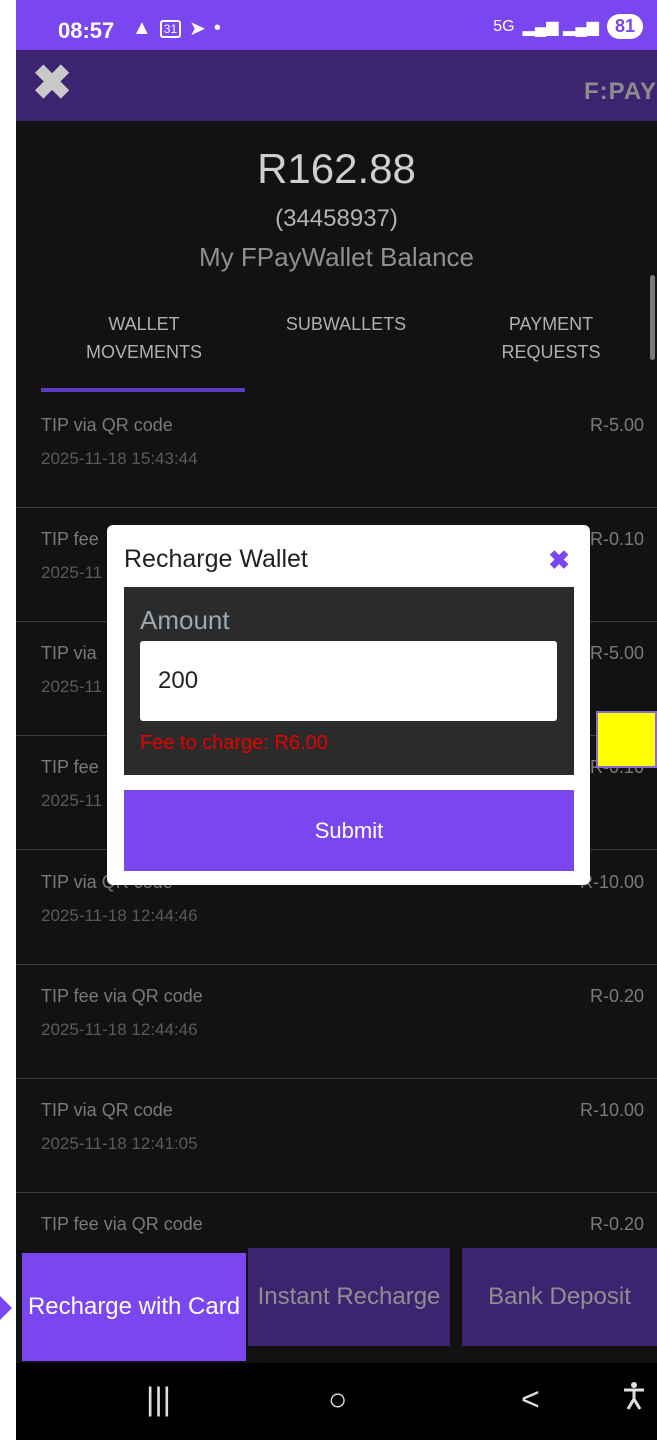 The width and height of the screenshot is (657, 1440). What do you see at coordinates (216, 559) in the screenshot?
I see `modal-title: Recharge Wallet` at bounding box center [216, 559].